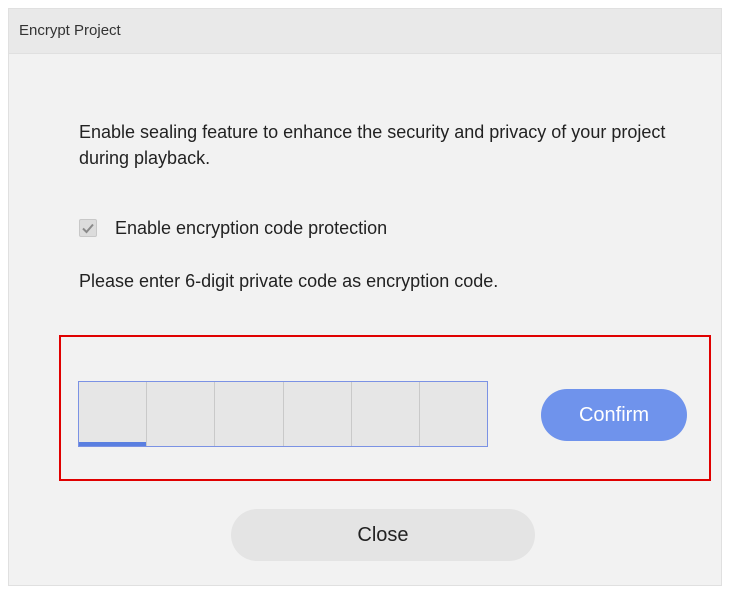 This screenshot has height=590, width=730. What do you see at coordinates (383, 535) in the screenshot?
I see `close-button: Close` at bounding box center [383, 535].